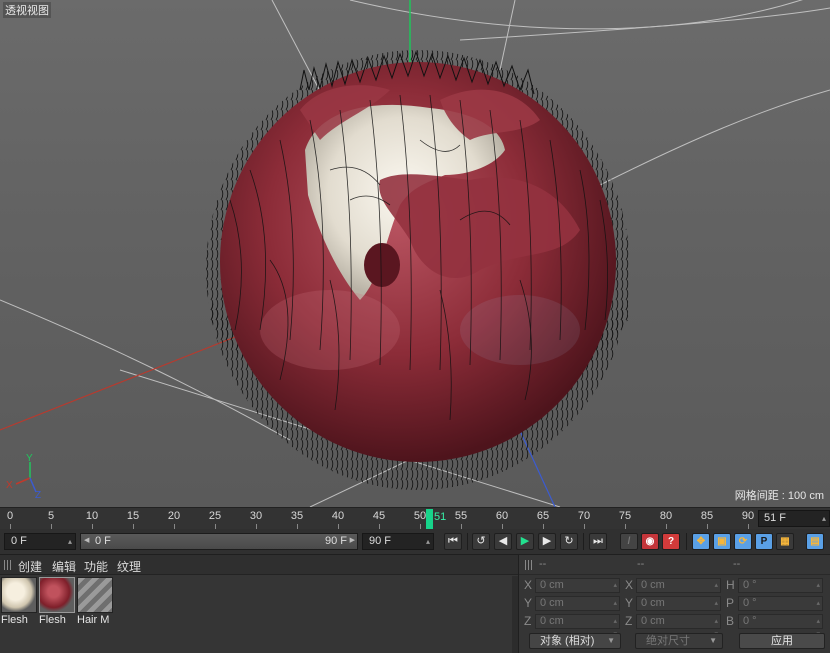  Describe the element at coordinates (429, 519) in the screenshot. I see `timeline-playhead` at that location.